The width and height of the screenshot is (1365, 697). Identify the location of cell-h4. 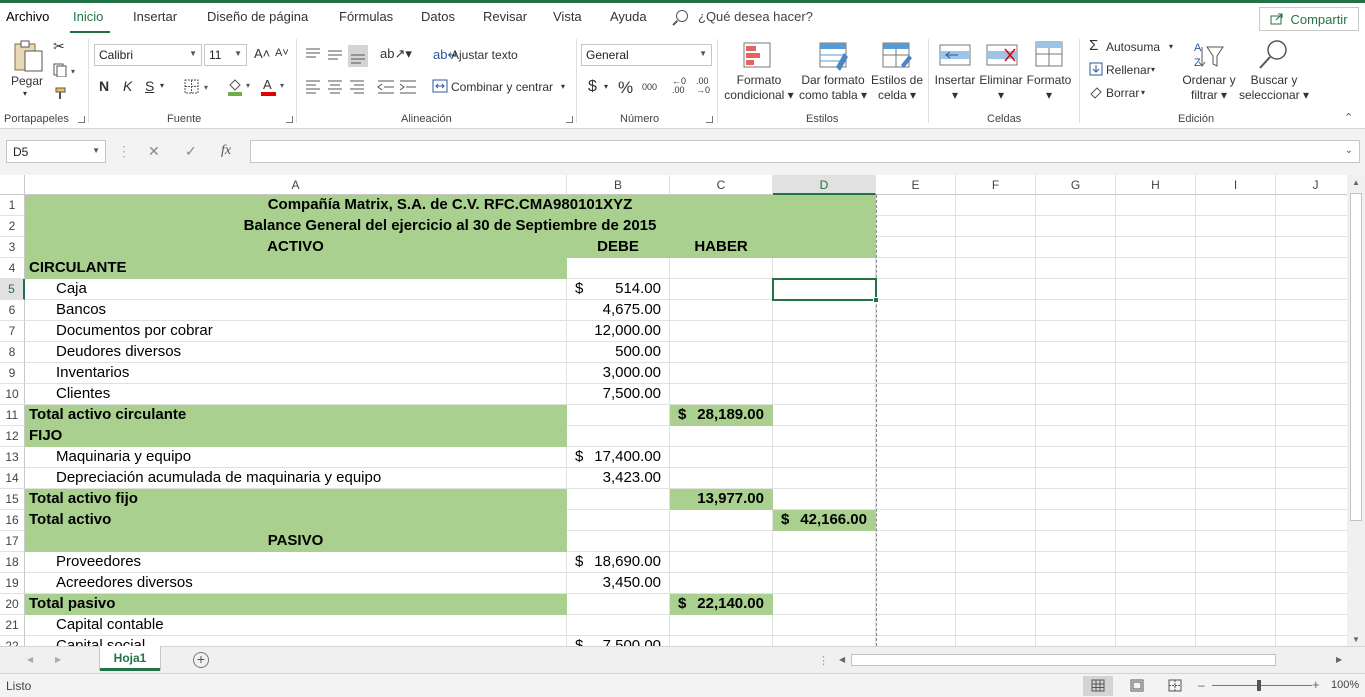
(1156, 268).